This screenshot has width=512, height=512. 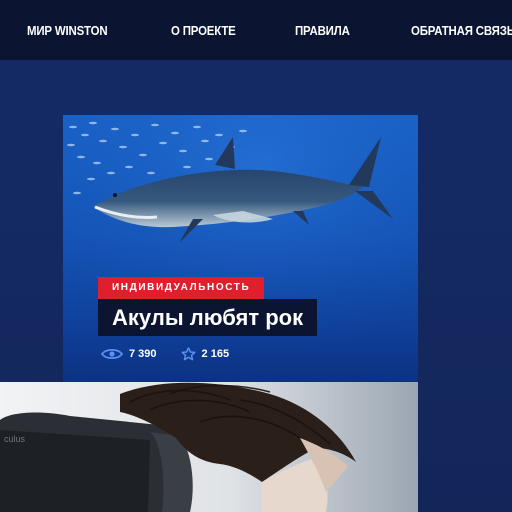 I want to click on nav-item-about: О ПРОЕКТЕ, so click(x=203, y=30).